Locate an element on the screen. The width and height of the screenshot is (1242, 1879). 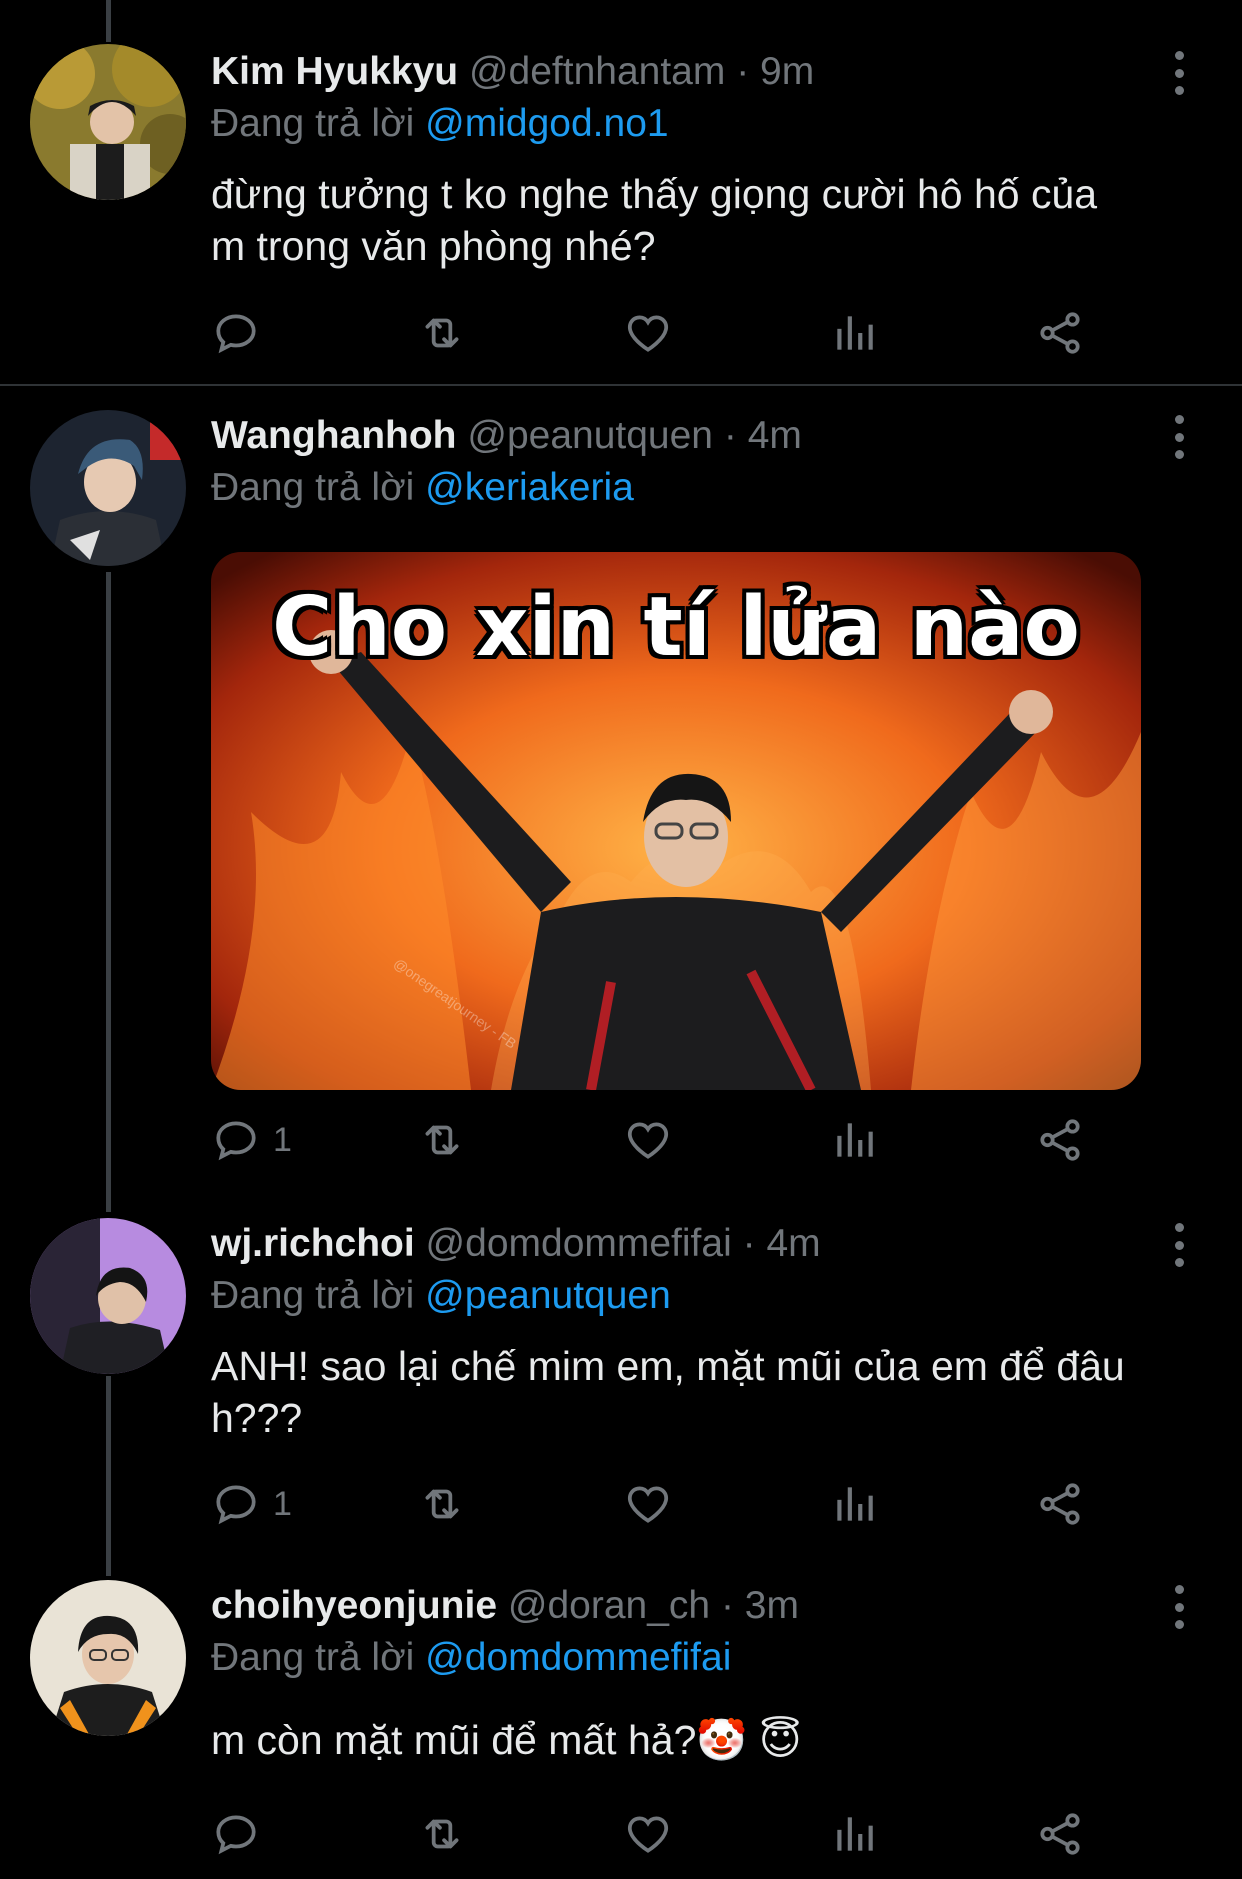
mention-link: @midgod.no1 is located at coordinates (546, 123).